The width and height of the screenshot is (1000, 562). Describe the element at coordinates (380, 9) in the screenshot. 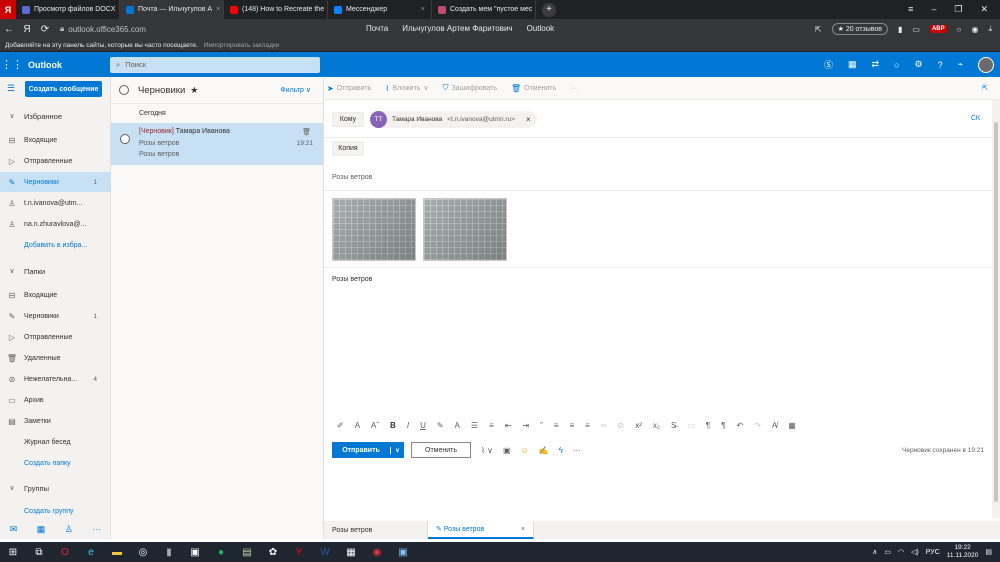

I see `browser-tab: Мессенджер ×` at that location.